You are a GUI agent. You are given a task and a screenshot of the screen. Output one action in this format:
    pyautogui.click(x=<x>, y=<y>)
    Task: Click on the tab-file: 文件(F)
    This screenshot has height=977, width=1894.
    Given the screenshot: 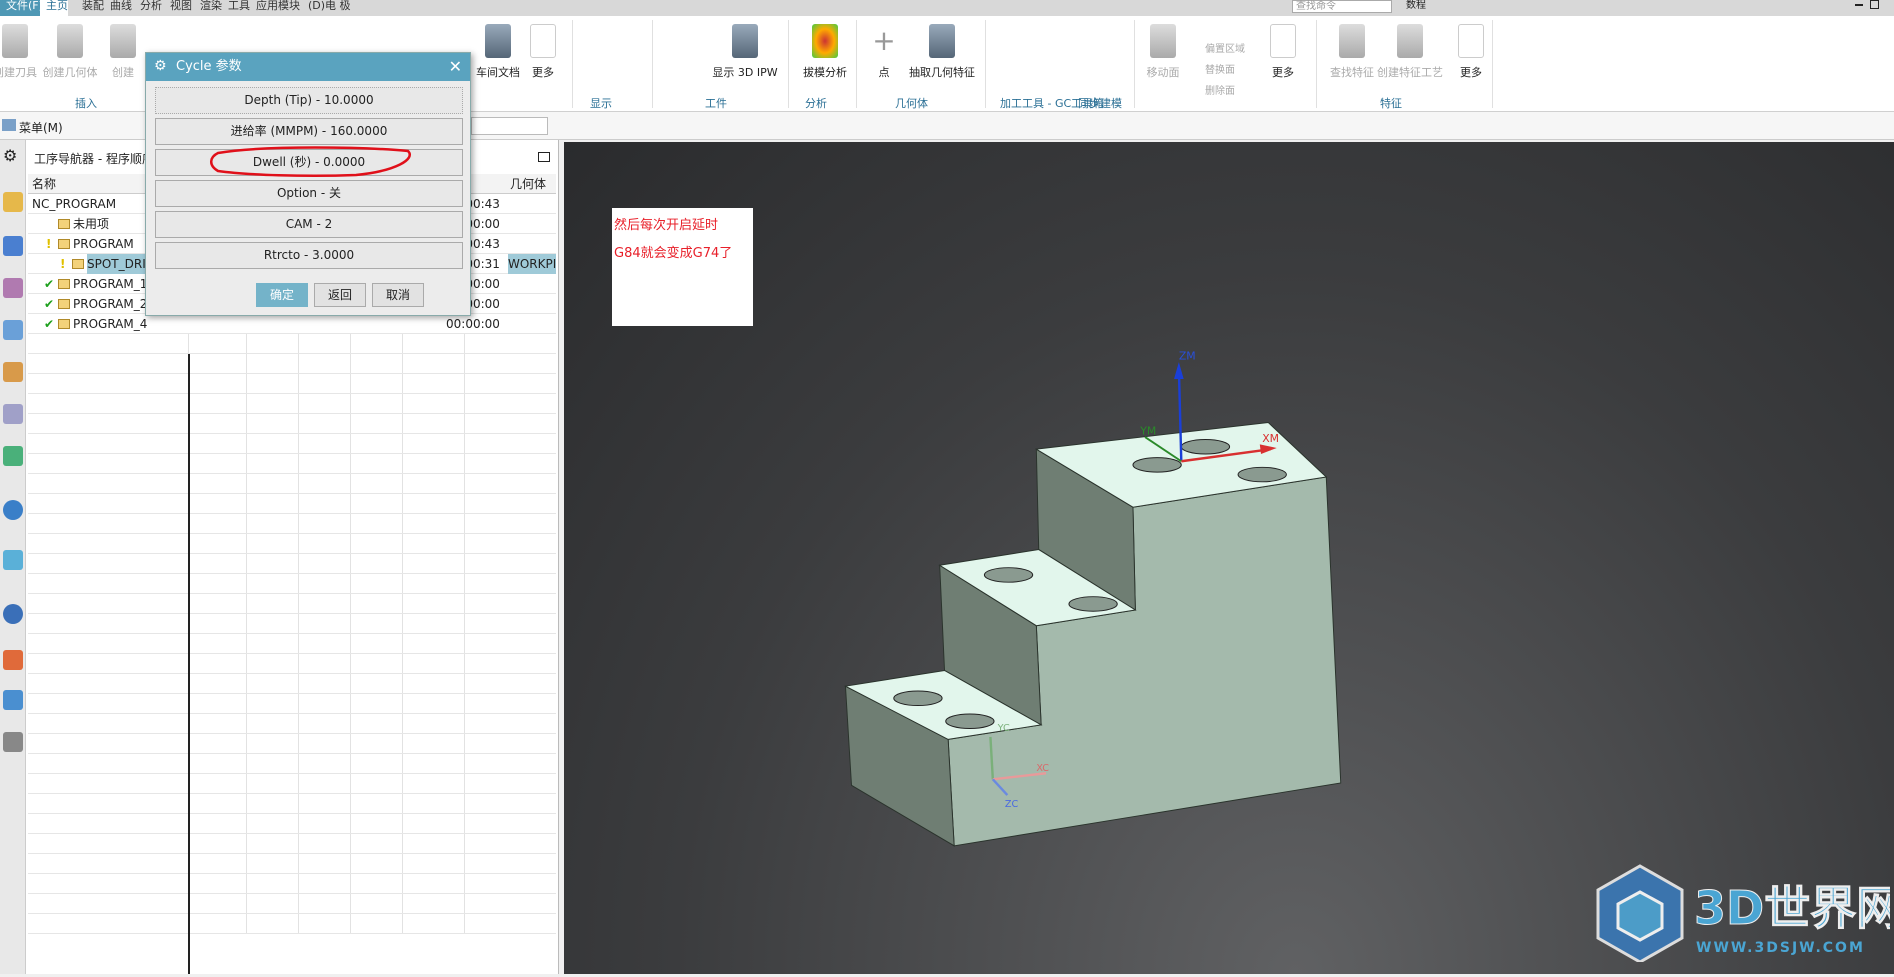 What is the action you would take?
    pyautogui.click(x=21, y=8)
    